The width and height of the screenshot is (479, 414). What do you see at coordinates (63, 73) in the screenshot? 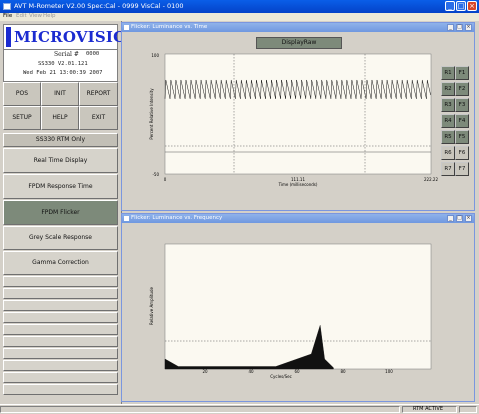
I see `device-datetime: Wed Feb 21 13:00:39 2007` at bounding box center [63, 73].